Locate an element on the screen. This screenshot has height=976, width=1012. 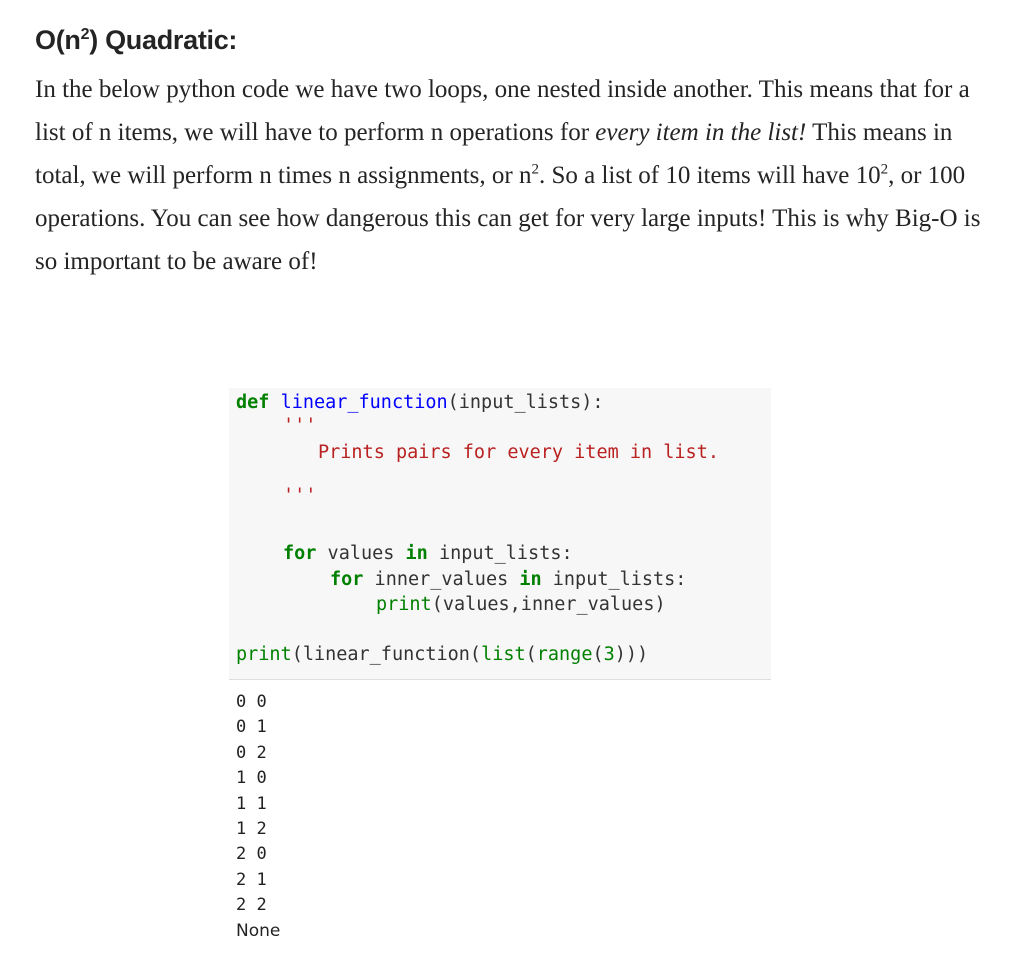
output-line: 2 1 is located at coordinates (251, 879).